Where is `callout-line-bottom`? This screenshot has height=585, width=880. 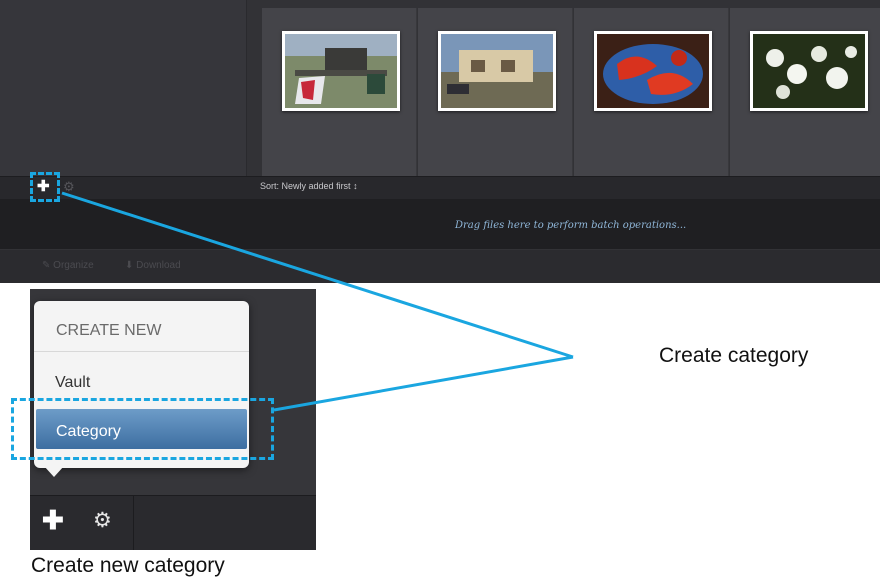 callout-line-bottom is located at coordinates (423, 383).